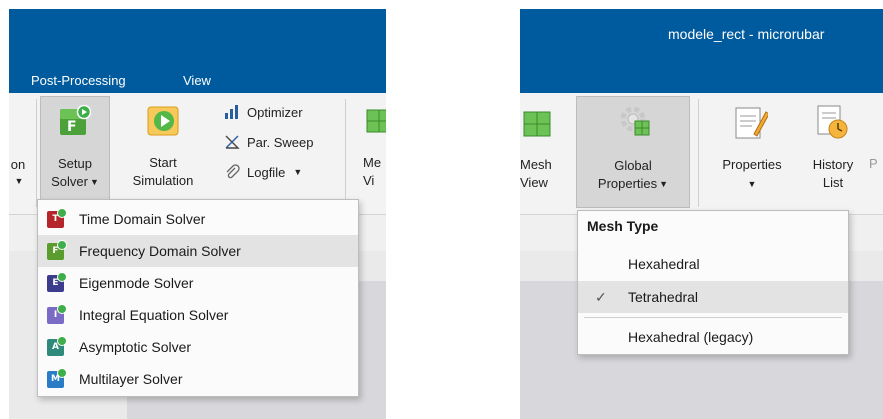  I want to click on setup-solver-icon: F, so click(75, 120).